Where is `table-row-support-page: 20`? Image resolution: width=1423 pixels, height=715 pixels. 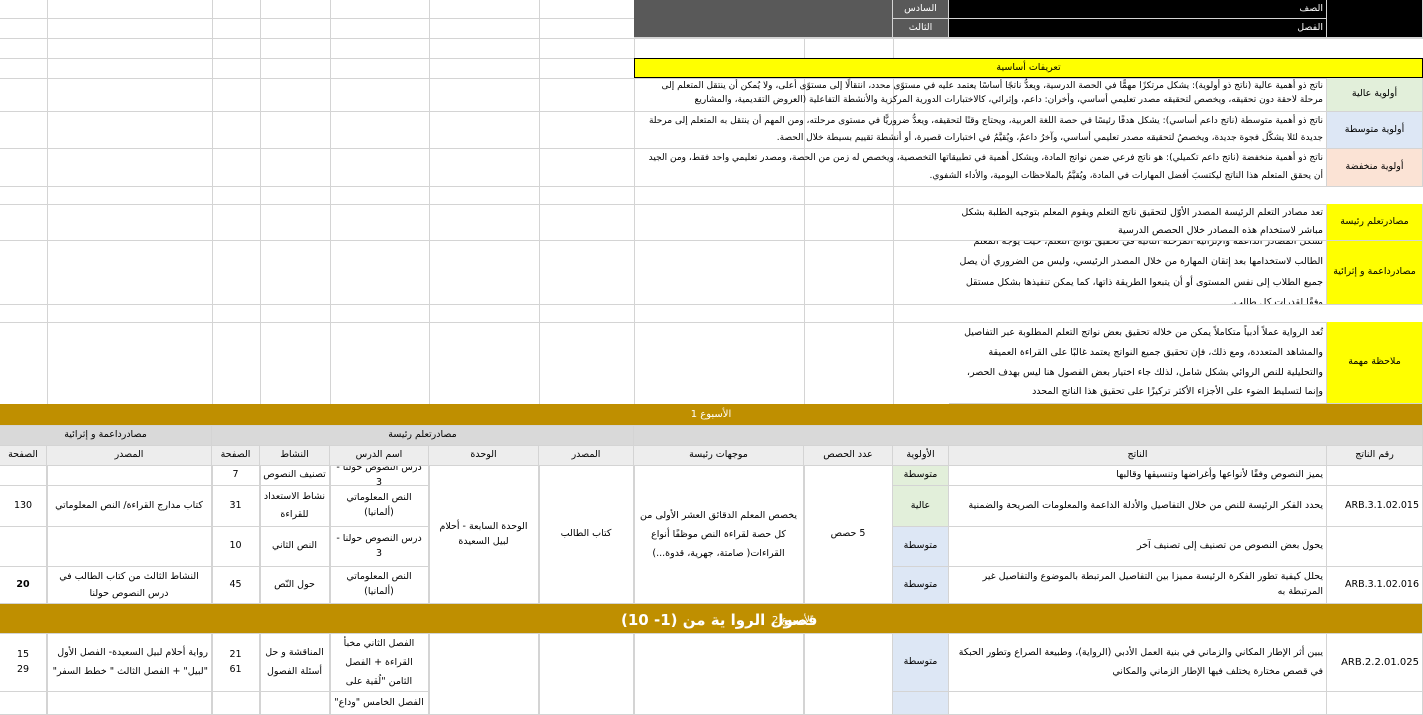 table-row-support-page: 20 is located at coordinates (23, 585).